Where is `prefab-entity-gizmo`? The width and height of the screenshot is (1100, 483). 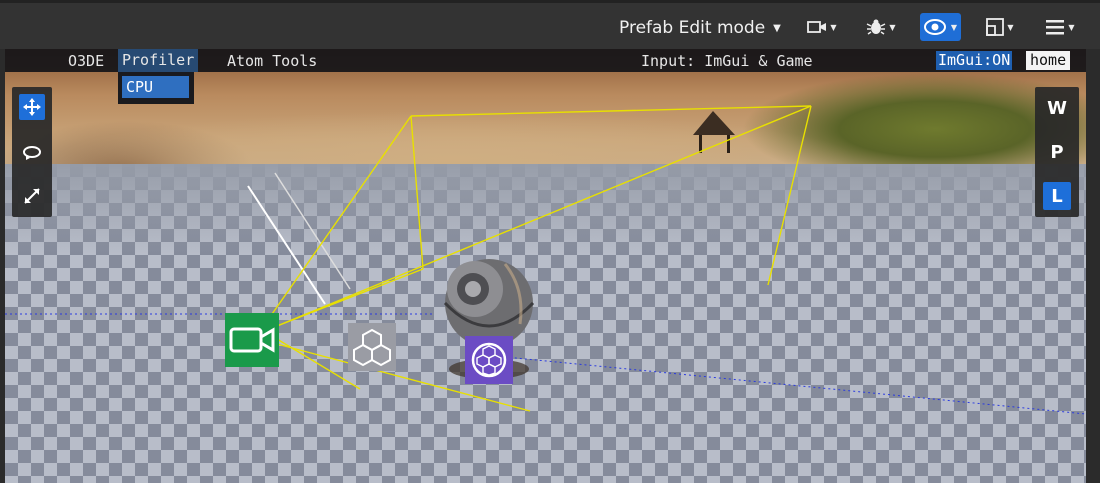
prefab-entity-gizmo is located at coordinates (372, 347).